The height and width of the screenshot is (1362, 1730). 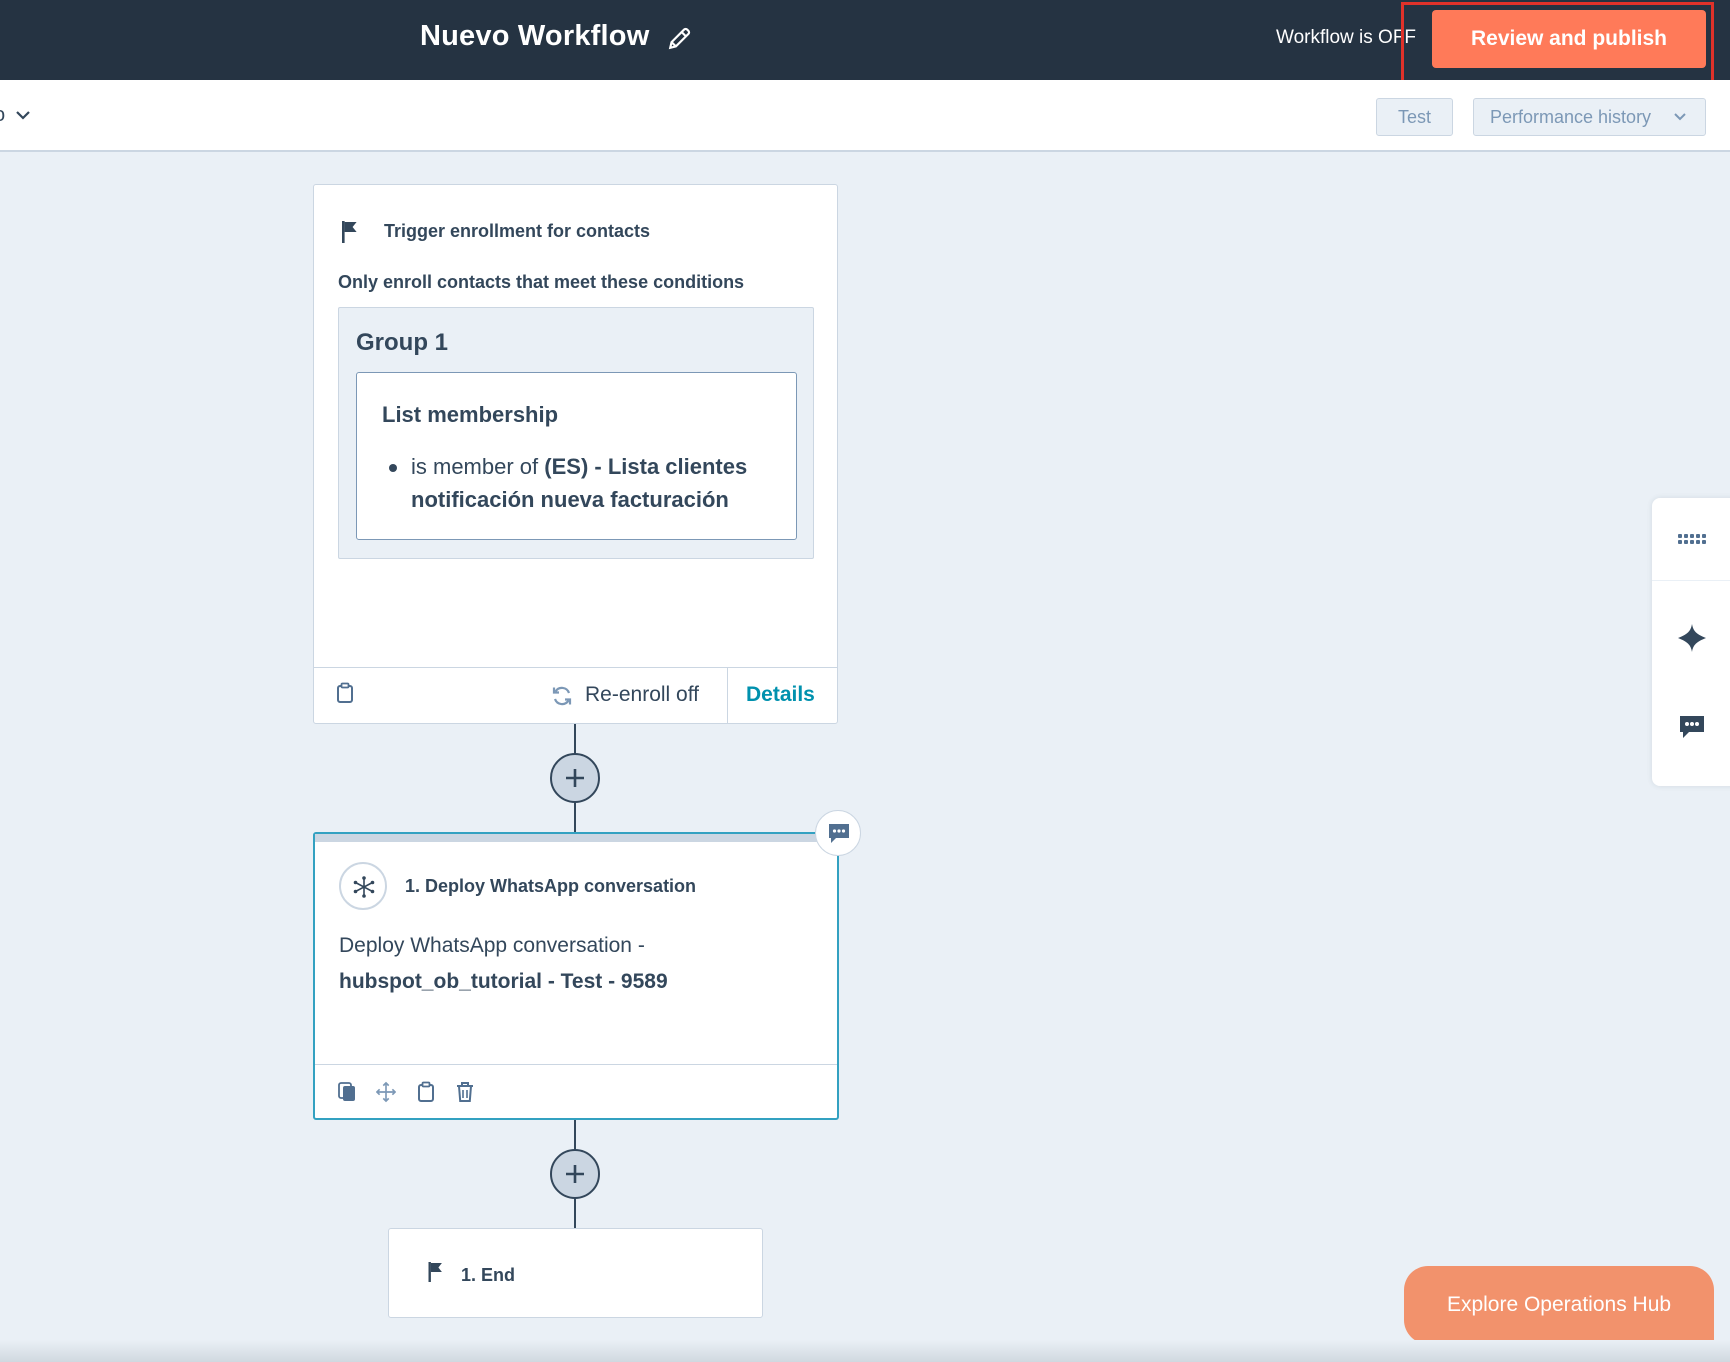 I want to click on condition-prefix: is member of, so click(x=475, y=466).